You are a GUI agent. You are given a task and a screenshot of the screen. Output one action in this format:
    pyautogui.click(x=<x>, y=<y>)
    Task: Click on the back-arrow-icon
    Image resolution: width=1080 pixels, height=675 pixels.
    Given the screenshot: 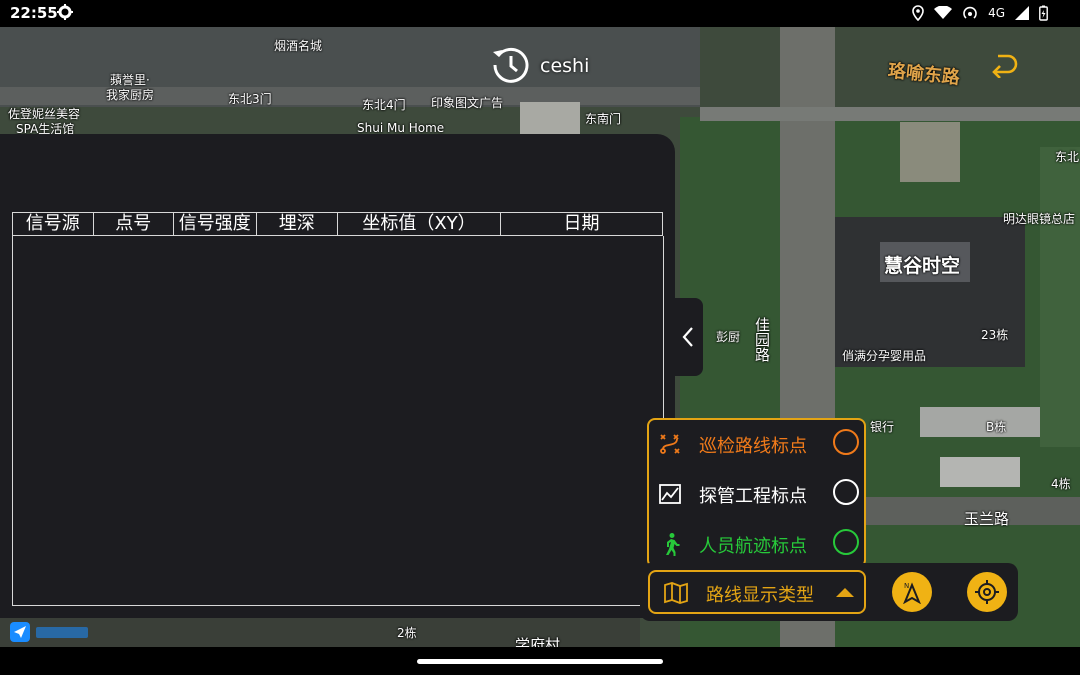 What is the action you would take?
    pyautogui.click(x=1004, y=65)
    